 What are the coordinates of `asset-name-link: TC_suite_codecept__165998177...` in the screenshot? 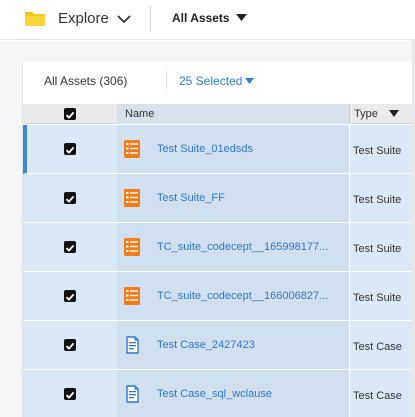 It's located at (242, 247).